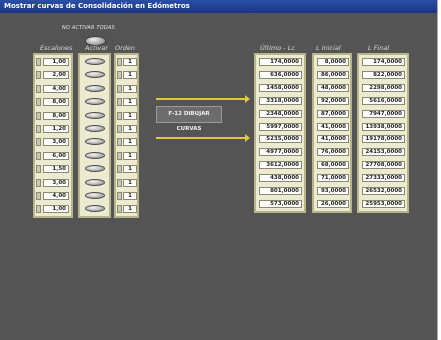 The width and height of the screenshot is (441, 340). What do you see at coordinates (56, 75) in the screenshot?
I see `escalones-cell: 2,00` at bounding box center [56, 75].